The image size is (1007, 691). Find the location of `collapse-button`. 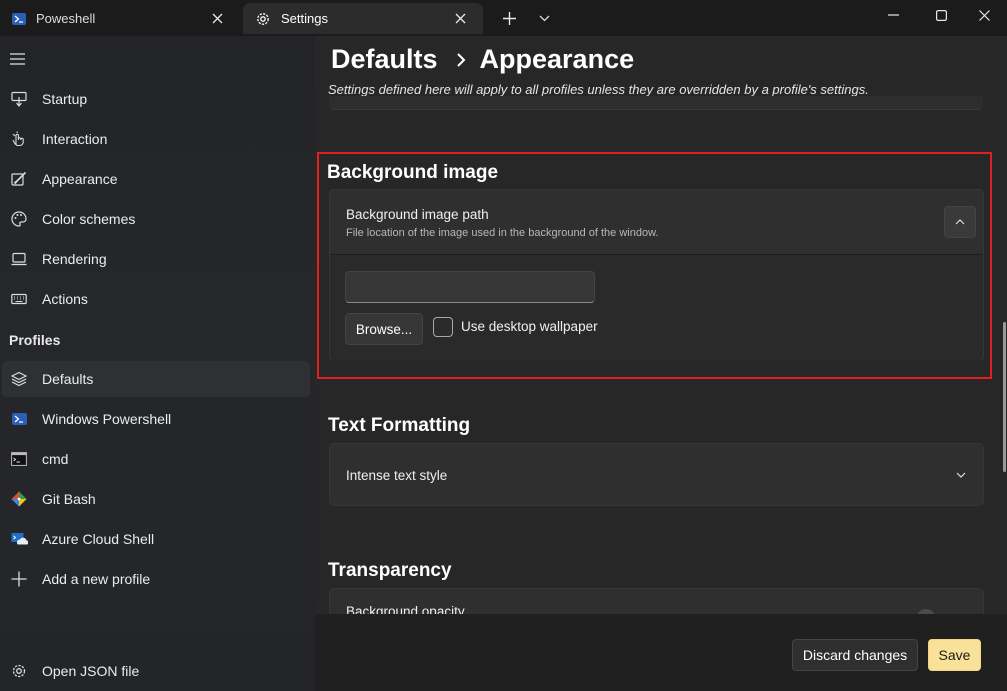

collapse-button is located at coordinates (960, 222).